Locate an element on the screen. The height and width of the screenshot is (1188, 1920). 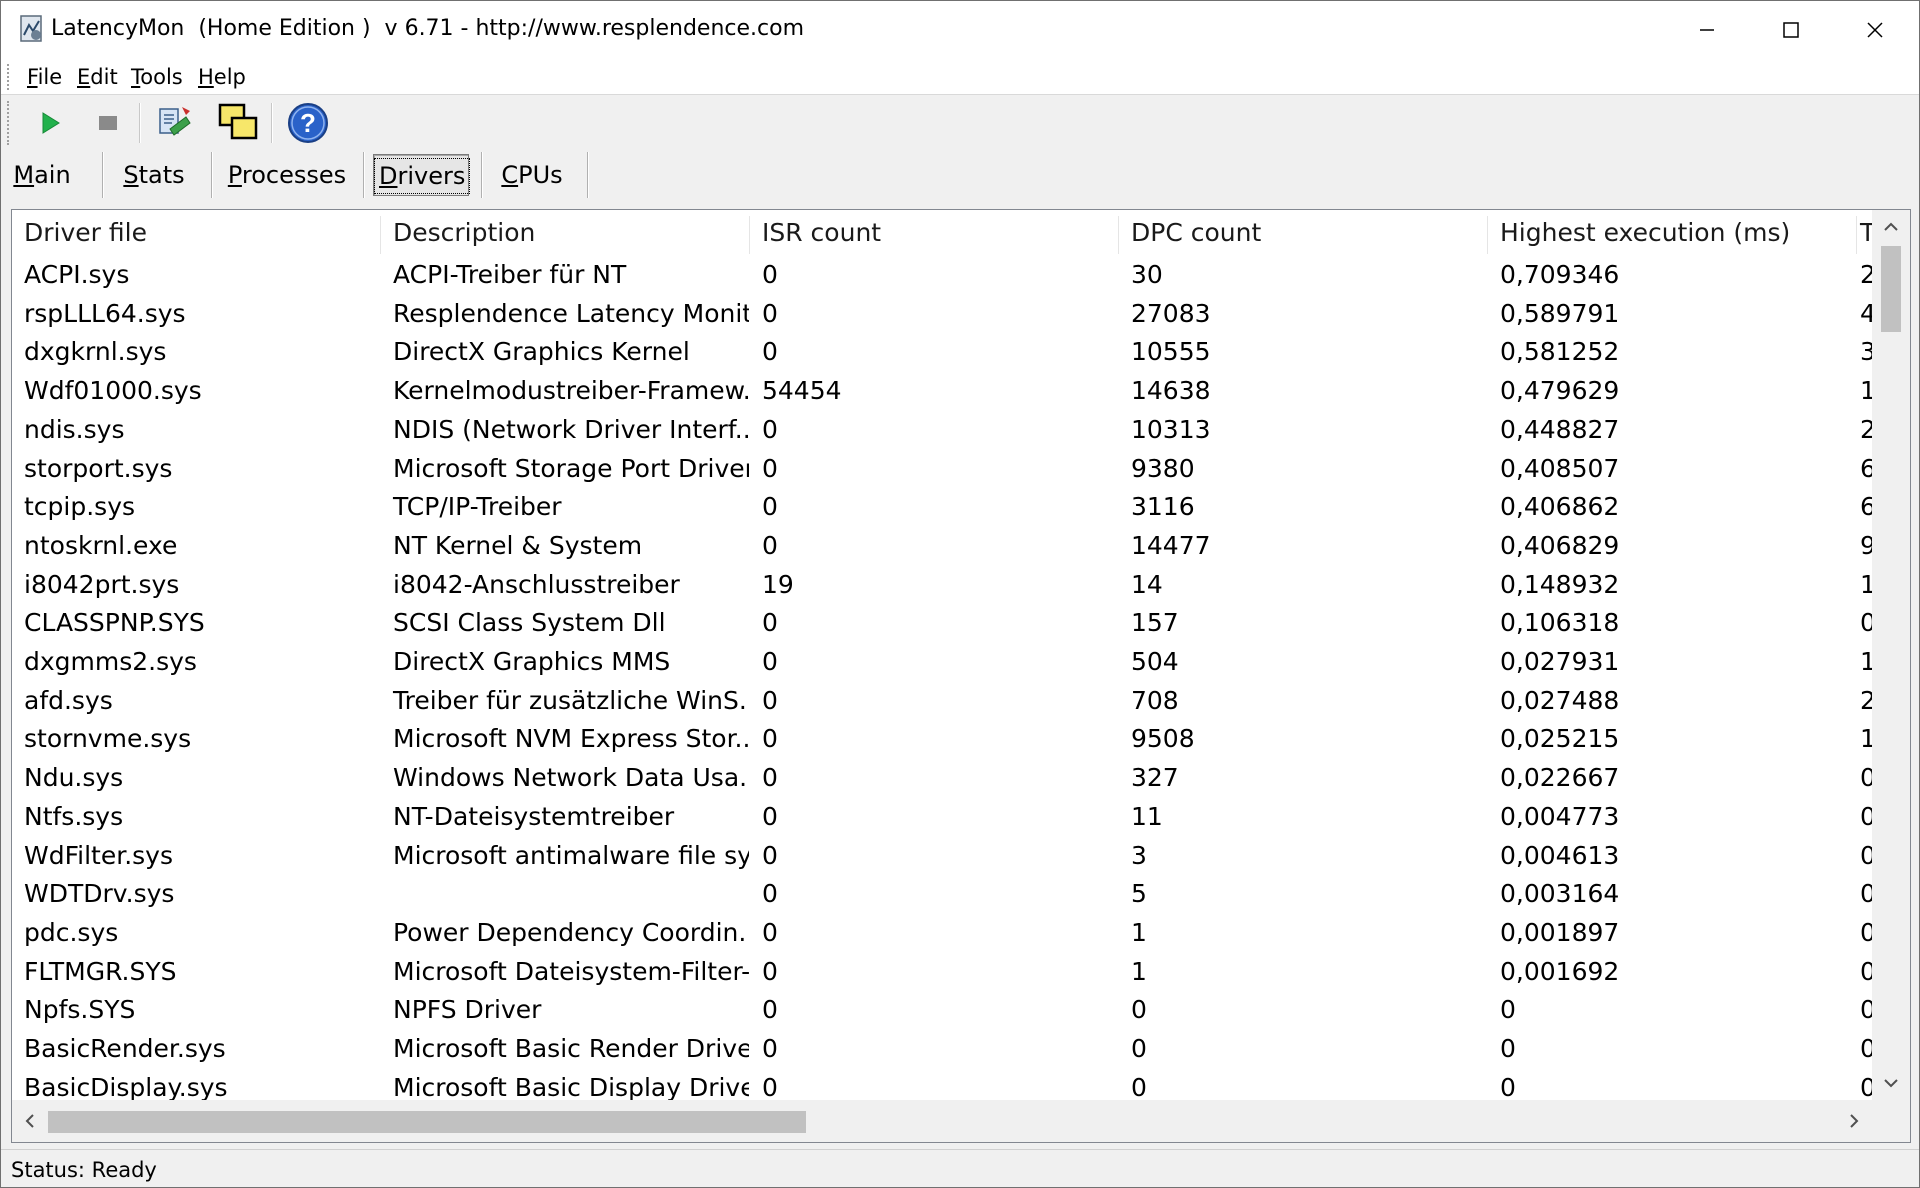
cell-driver-file: stornvme.sys is located at coordinates (108, 739).